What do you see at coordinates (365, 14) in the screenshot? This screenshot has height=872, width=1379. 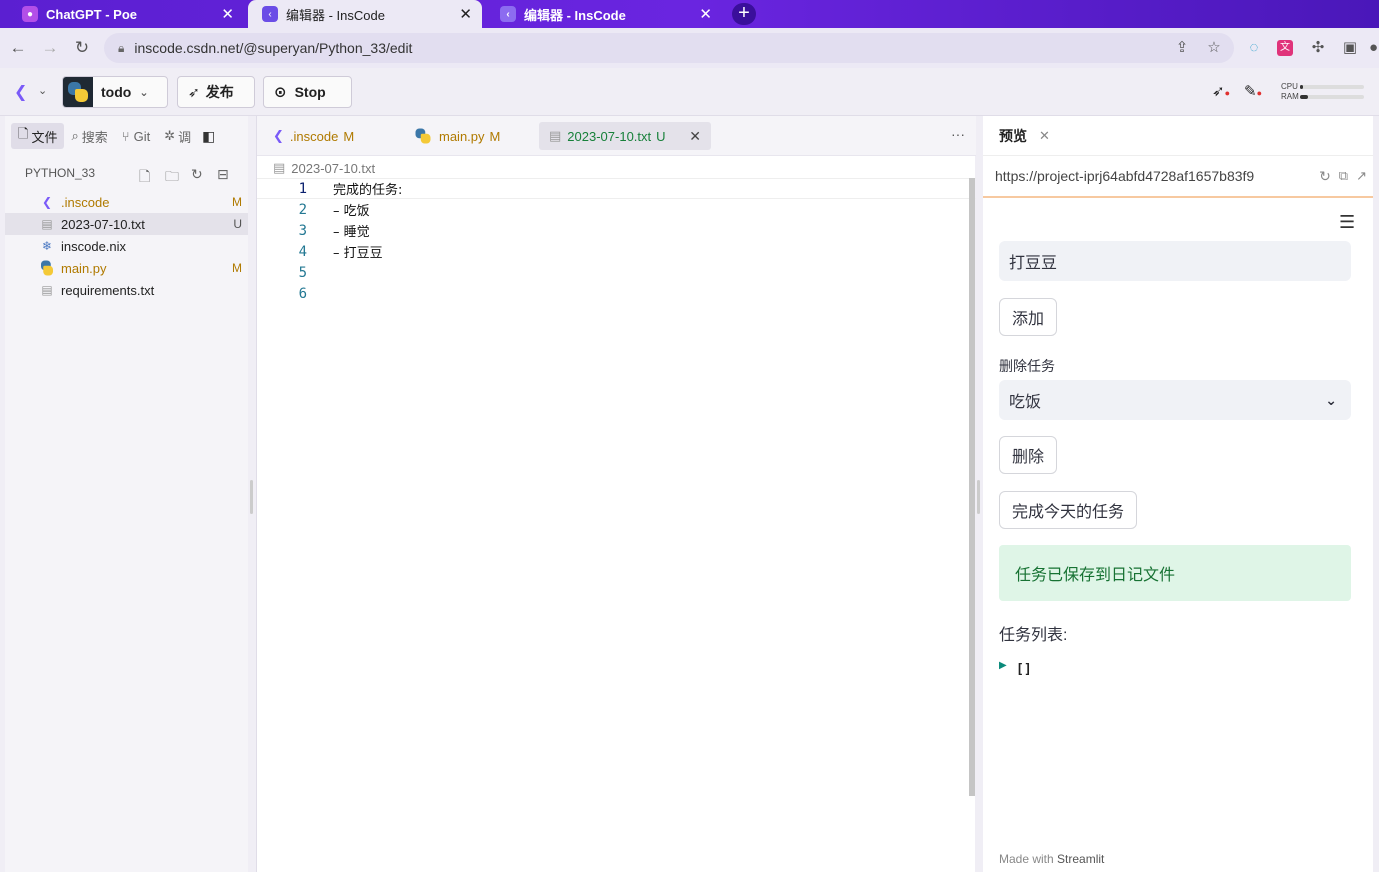 I see `browser-tab-inscode-1: ‹ 编辑器 - InsCode ✕` at bounding box center [365, 14].